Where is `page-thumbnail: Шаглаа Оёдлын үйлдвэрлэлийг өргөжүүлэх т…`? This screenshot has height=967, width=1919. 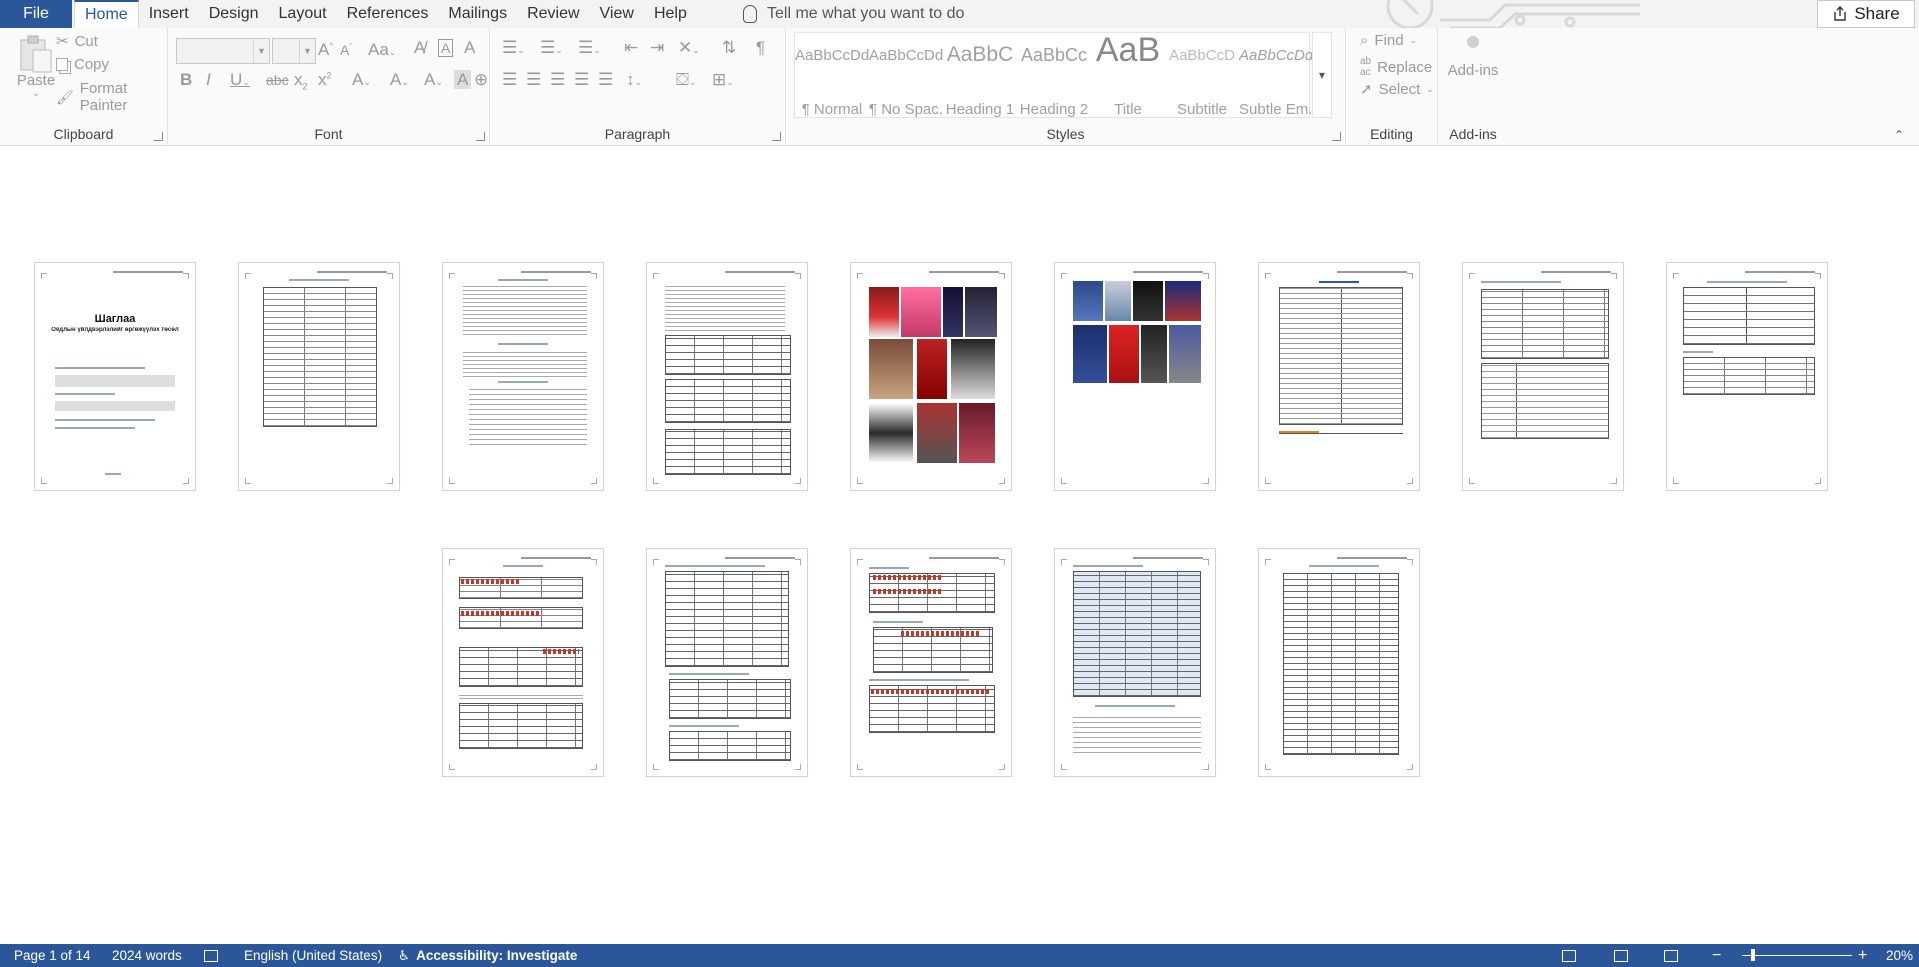
page-thumbnail: Шаглаа Оёдлын үйлдвэрлэлийг өргөжүүлэх т… is located at coordinates (115, 376).